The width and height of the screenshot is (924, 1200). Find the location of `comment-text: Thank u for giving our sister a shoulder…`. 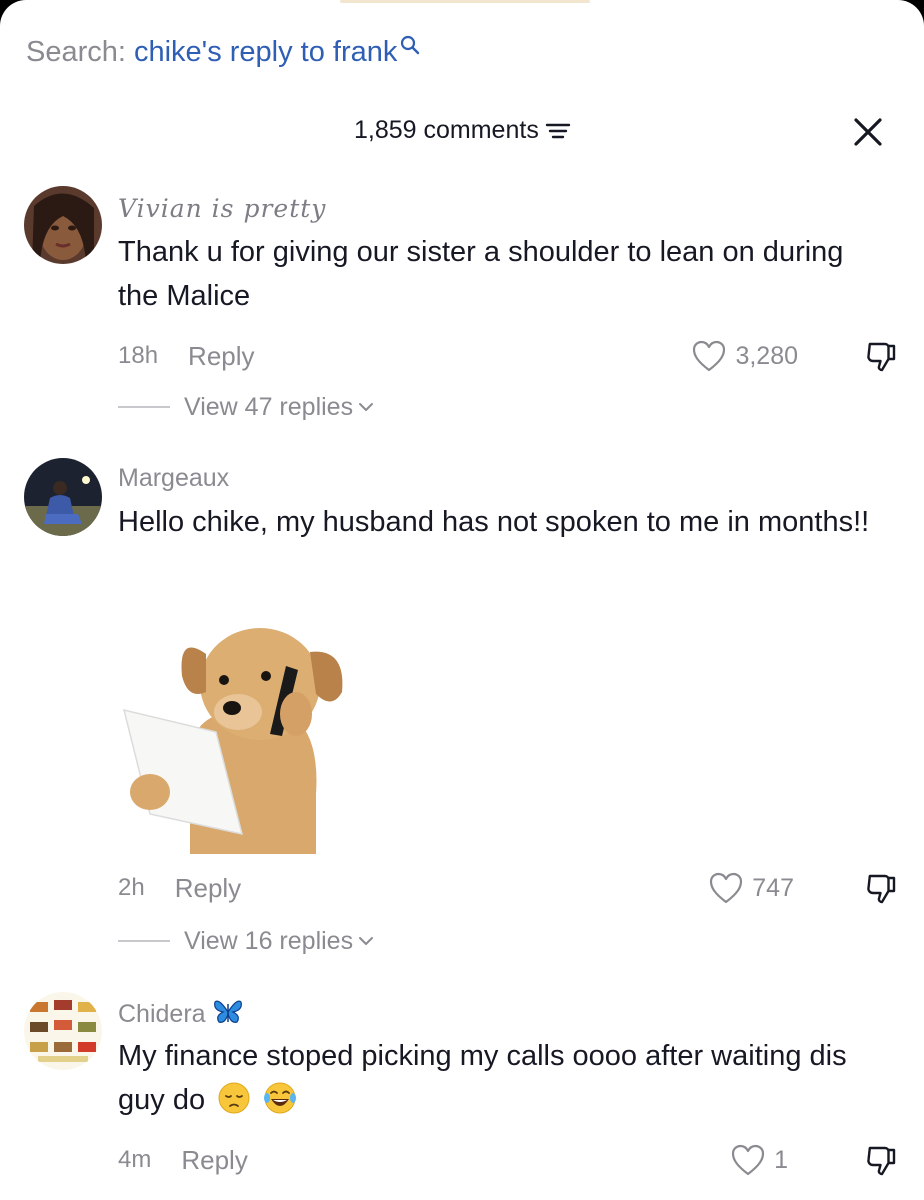

comment-text: Thank u for giving our sister a shoulder… is located at coordinates (481, 274).